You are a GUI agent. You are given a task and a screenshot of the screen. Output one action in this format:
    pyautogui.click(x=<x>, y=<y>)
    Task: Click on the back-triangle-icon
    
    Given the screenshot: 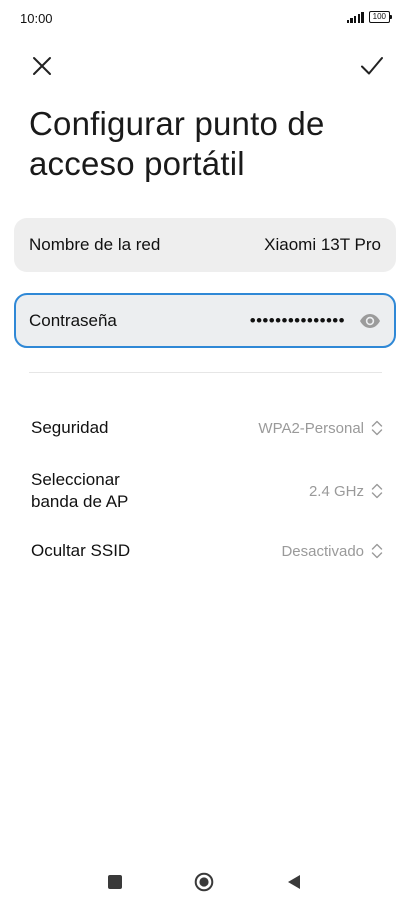 What is the action you would take?
    pyautogui.click(x=294, y=882)
    